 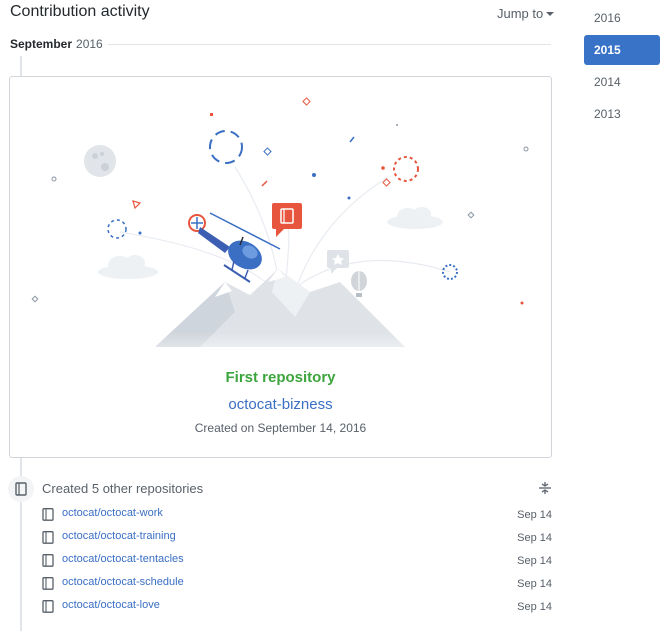 What do you see at coordinates (41, 44) in the screenshot?
I see `month-name: September` at bounding box center [41, 44].